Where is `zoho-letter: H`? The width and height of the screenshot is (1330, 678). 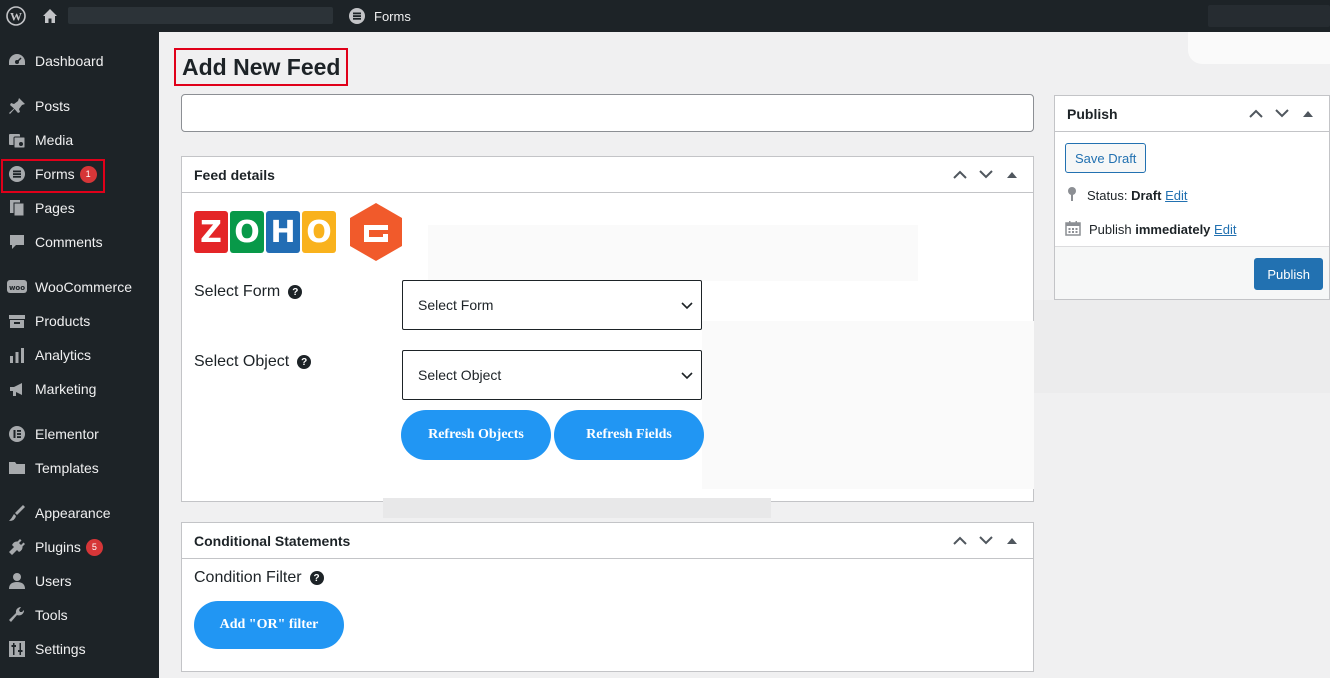
zoho-letter: H is located at coordinates (283, 232).